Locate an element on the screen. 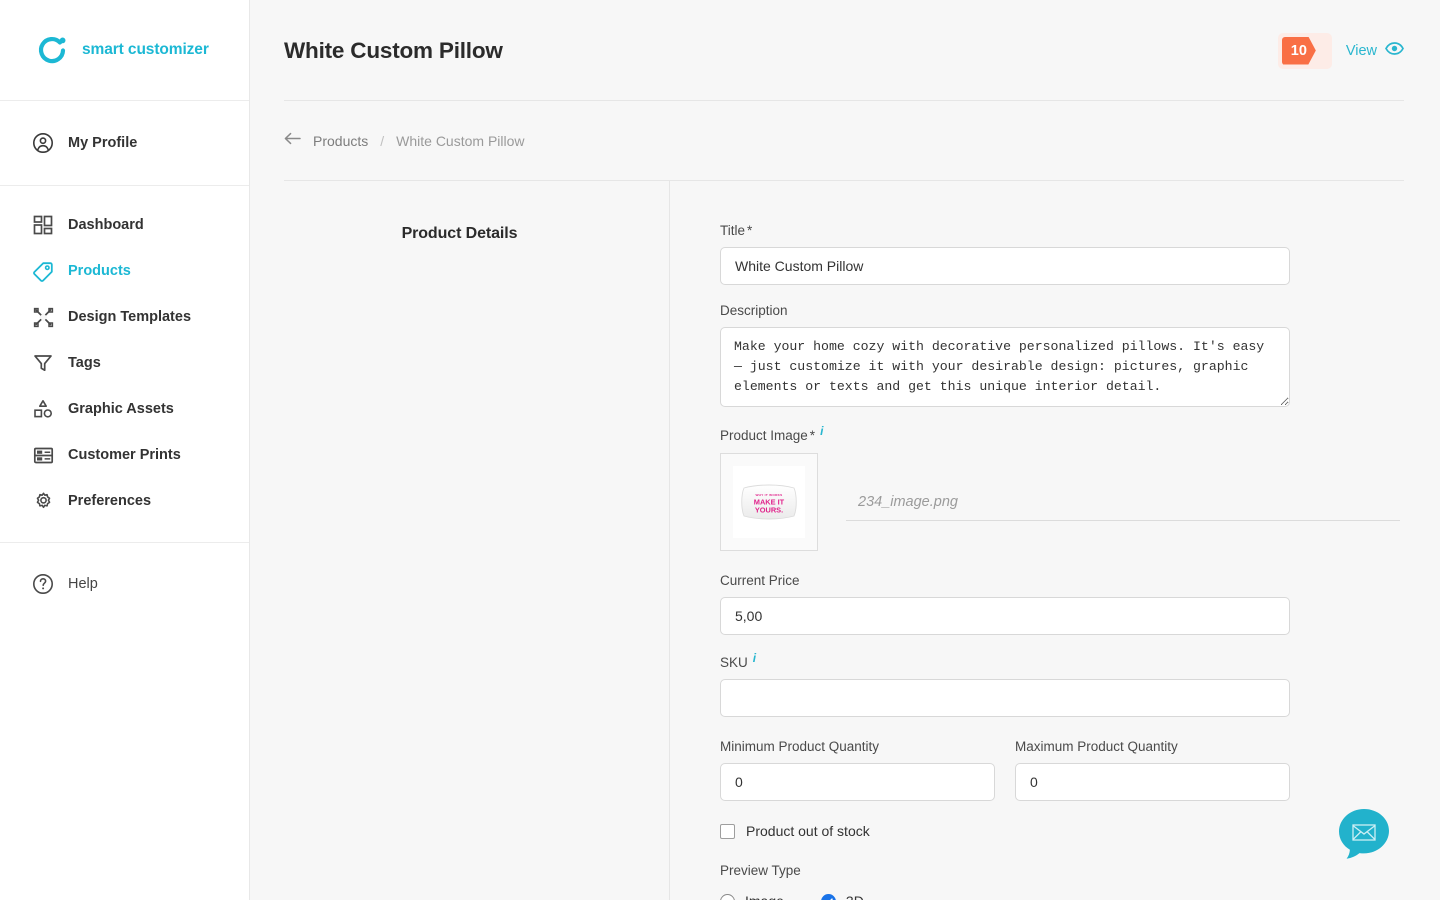 This screenshot has height=900, width=1440. sidebar-item-preferences: Preferences is located at coordinates (124, 501).